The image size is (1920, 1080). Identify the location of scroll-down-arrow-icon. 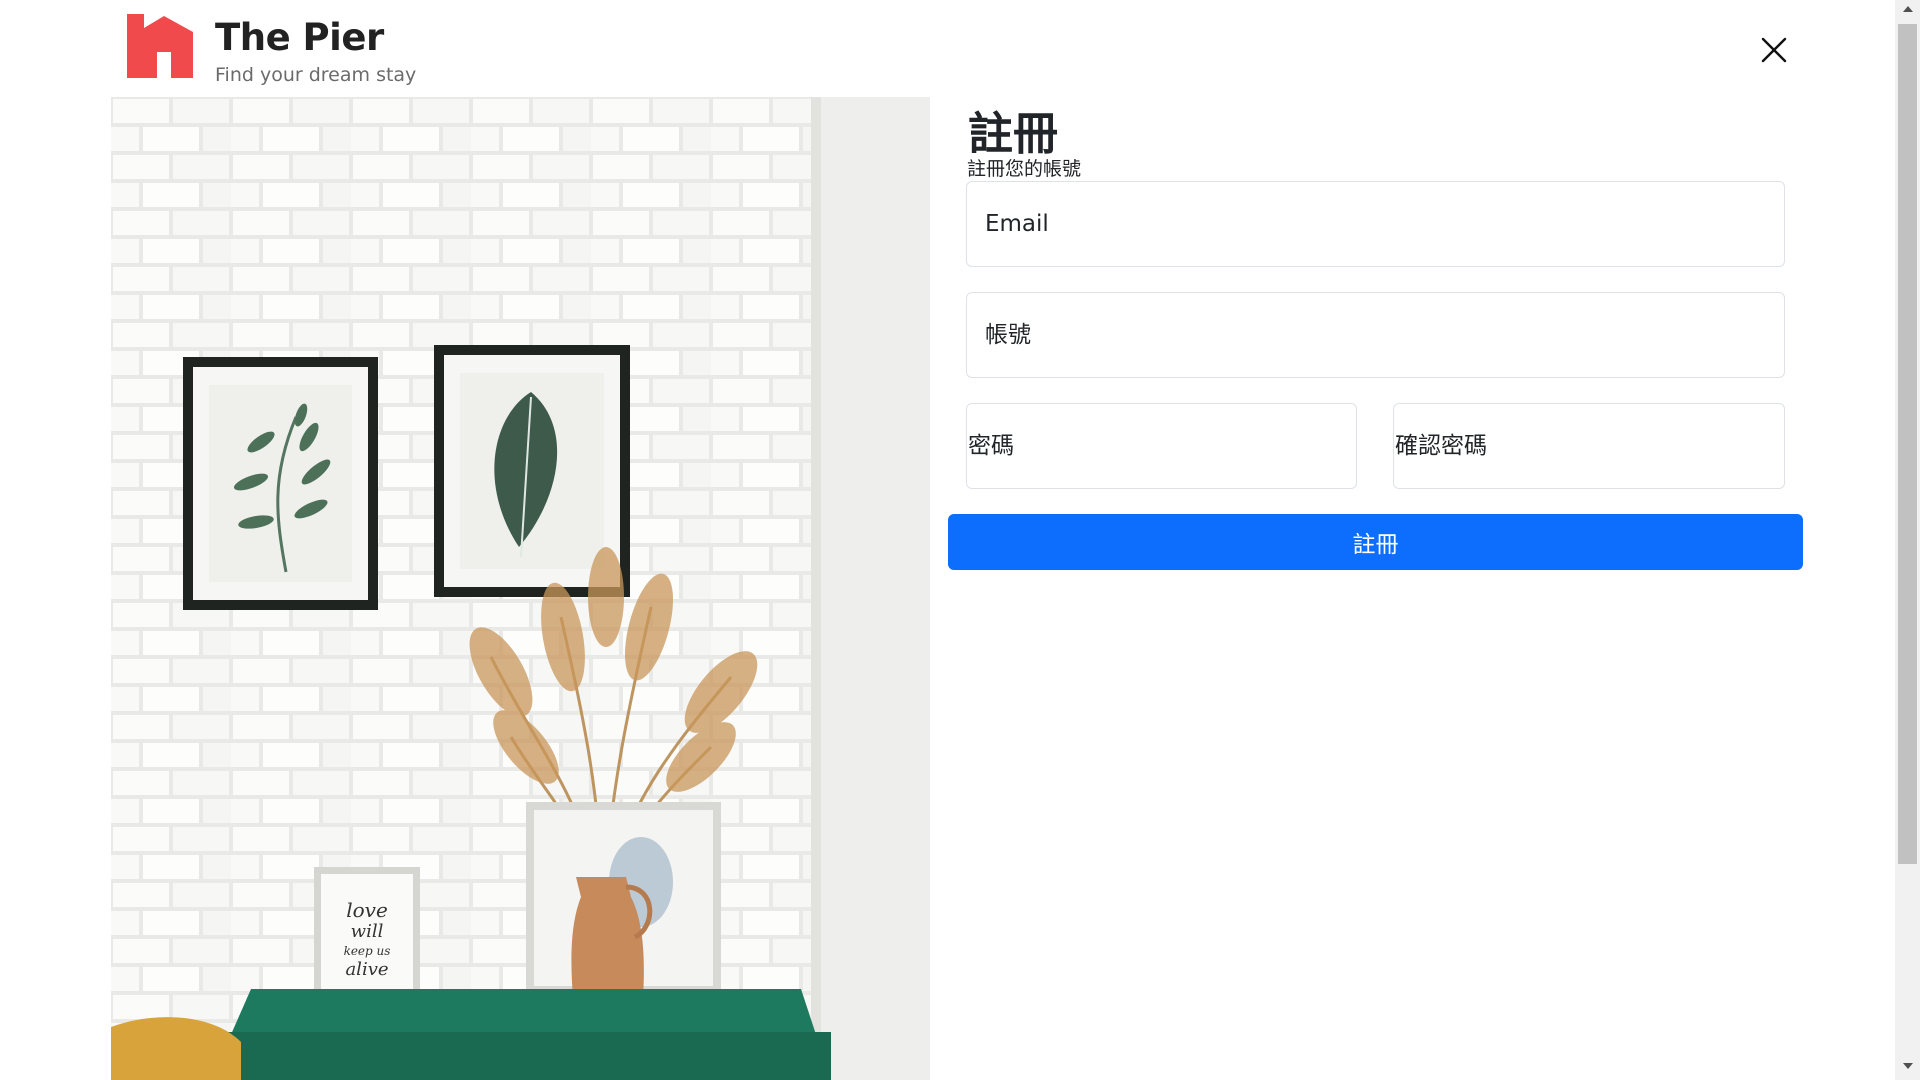
(1908, 1066).